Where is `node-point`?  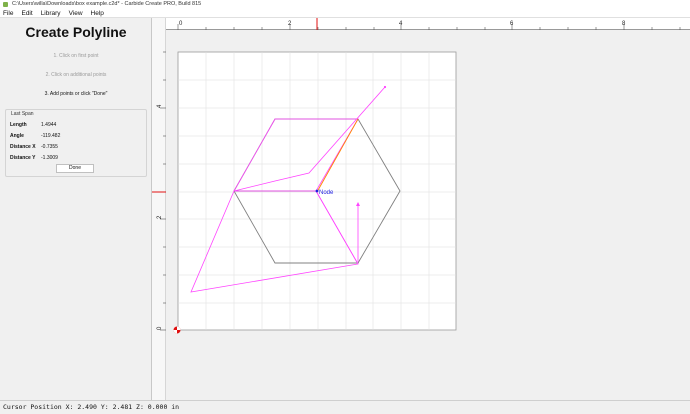
node-point is located at coordinates (317, 191).